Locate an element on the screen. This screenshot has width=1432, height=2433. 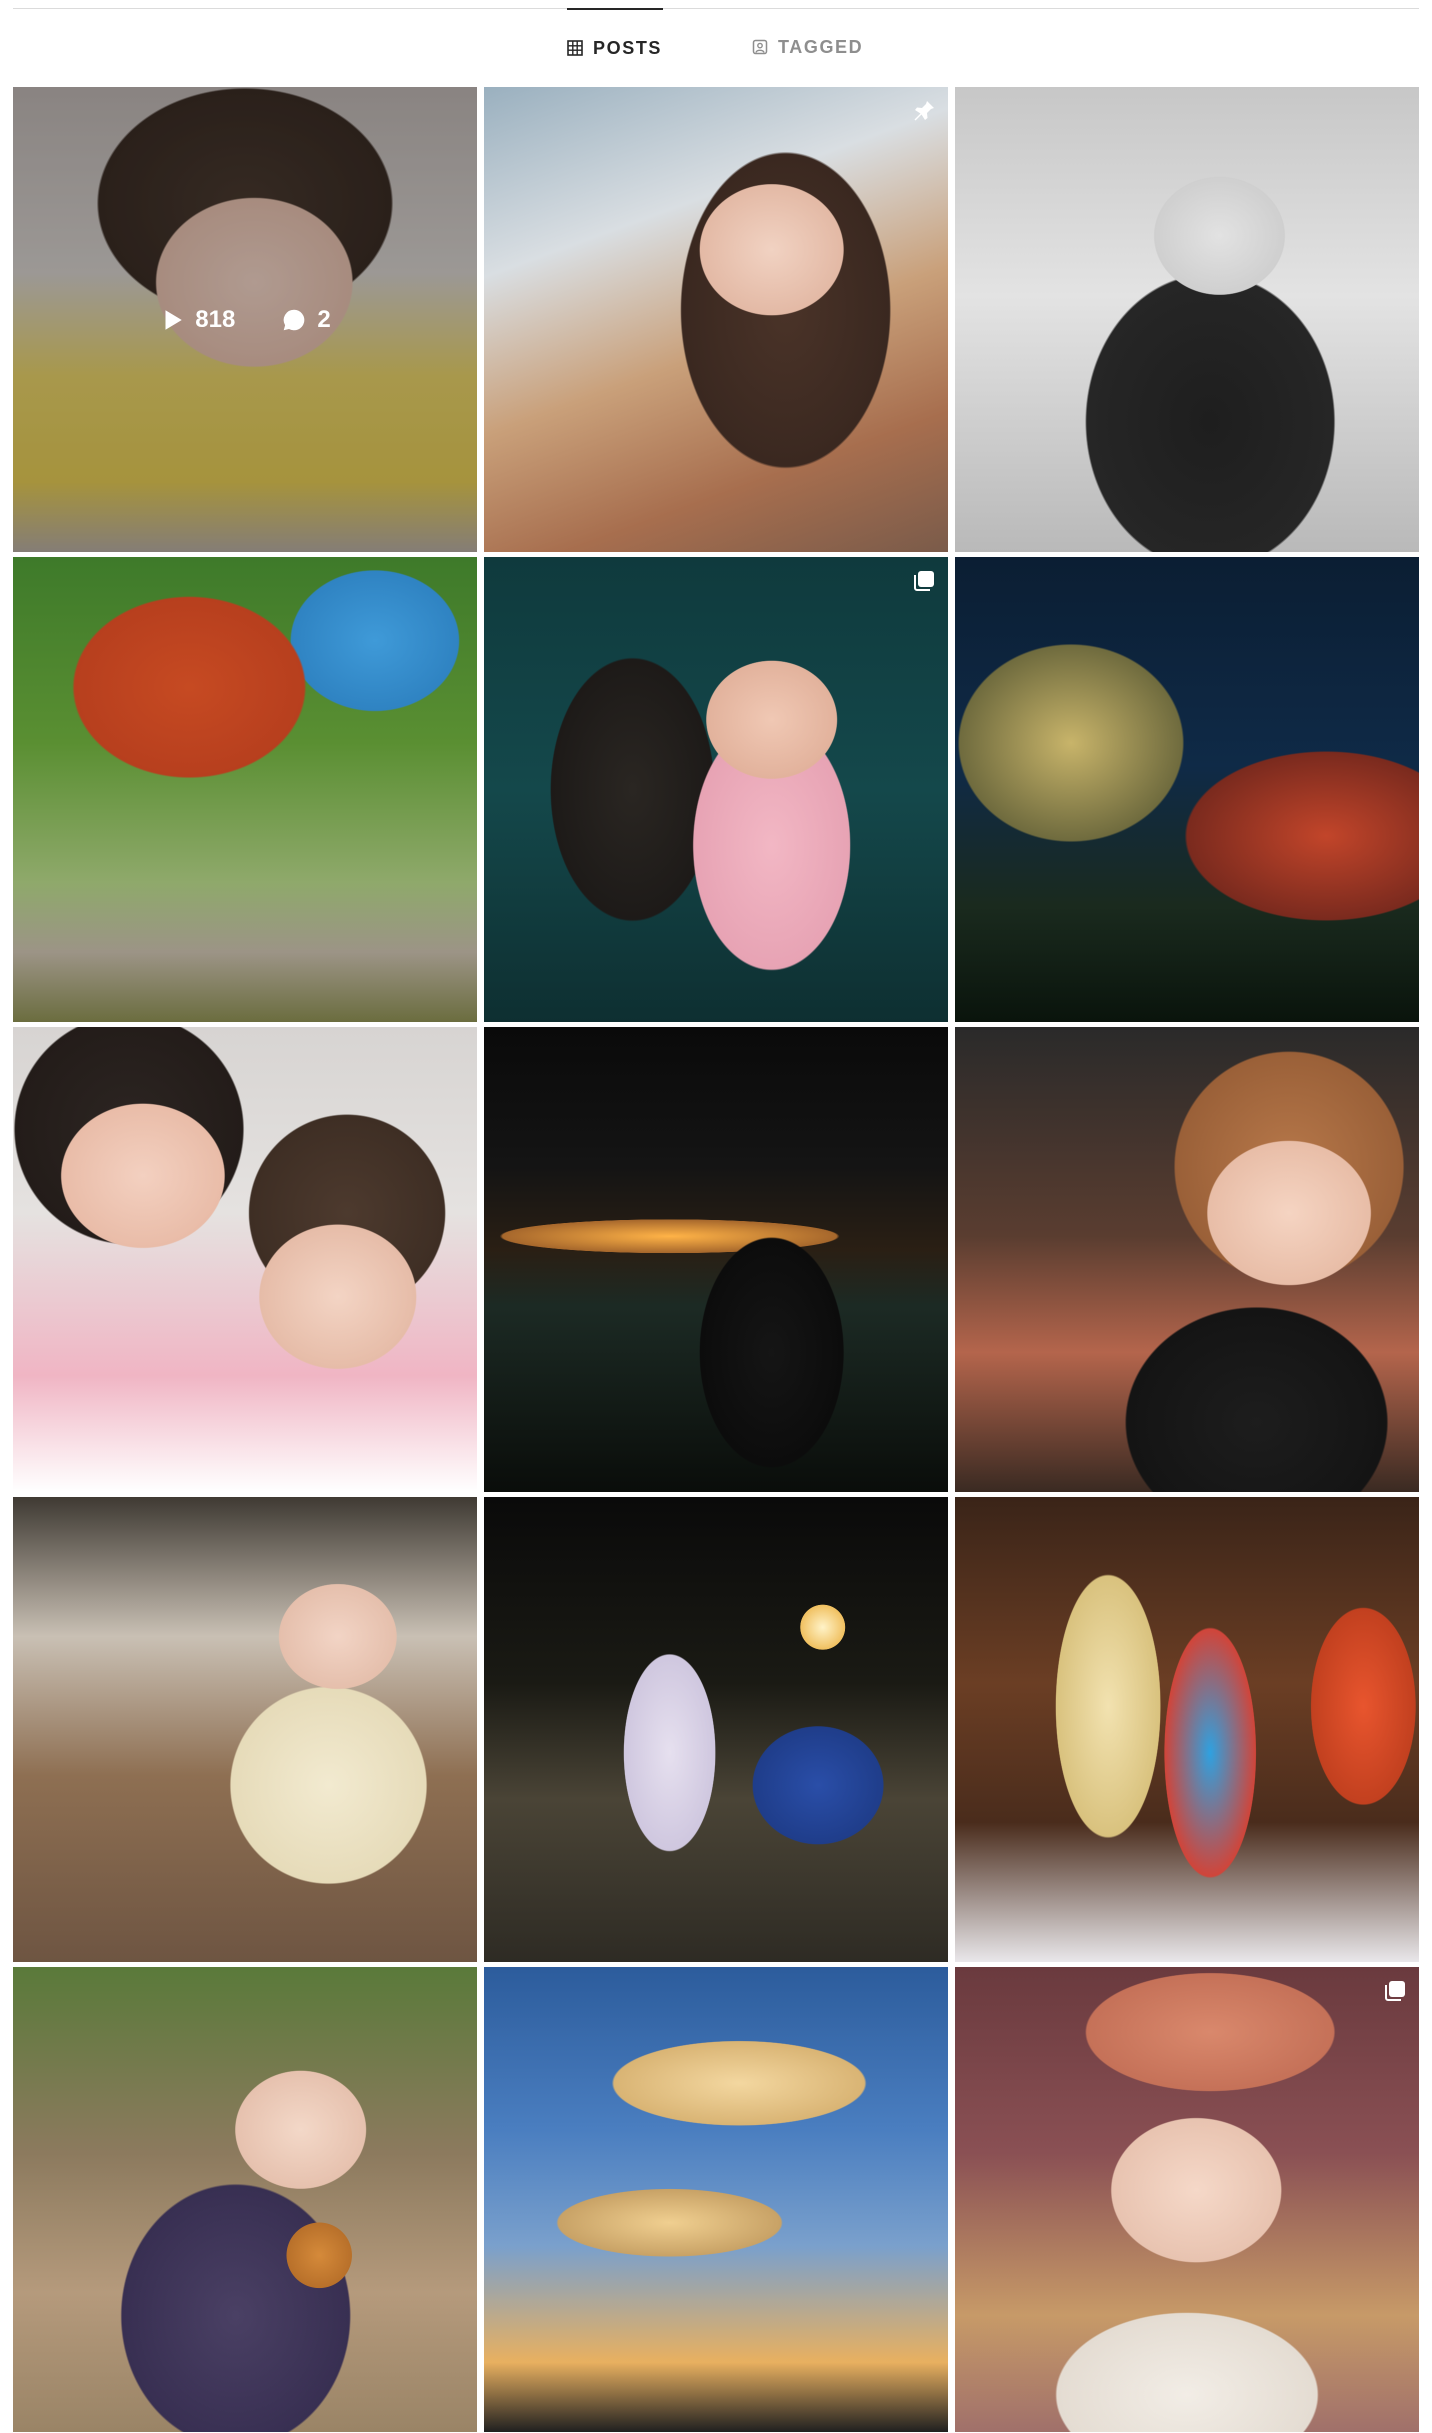
tagged-user-icon is located at coordinates (760, 47).